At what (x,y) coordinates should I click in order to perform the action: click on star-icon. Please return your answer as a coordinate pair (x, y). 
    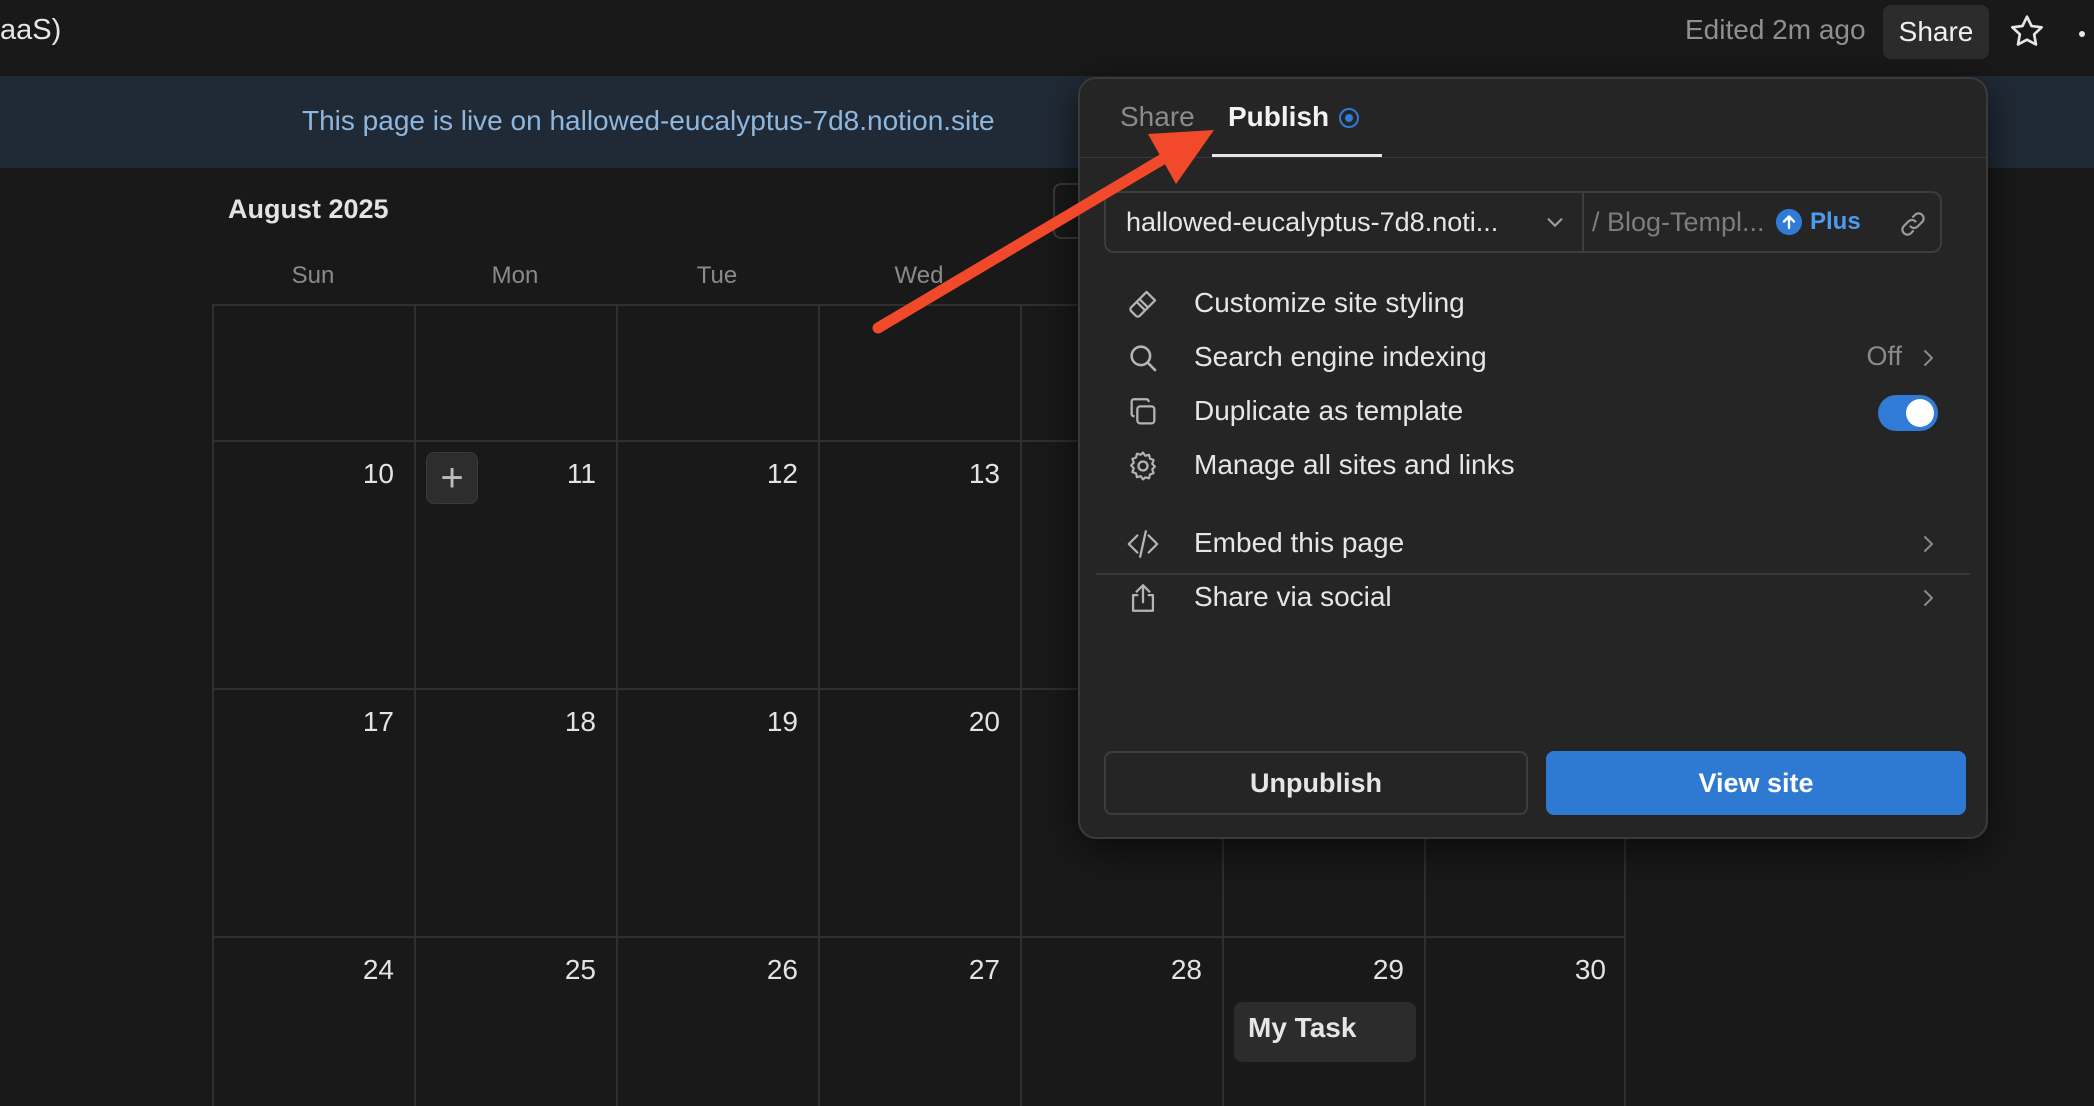
    Looking at the image, I should click on (2027, 32).